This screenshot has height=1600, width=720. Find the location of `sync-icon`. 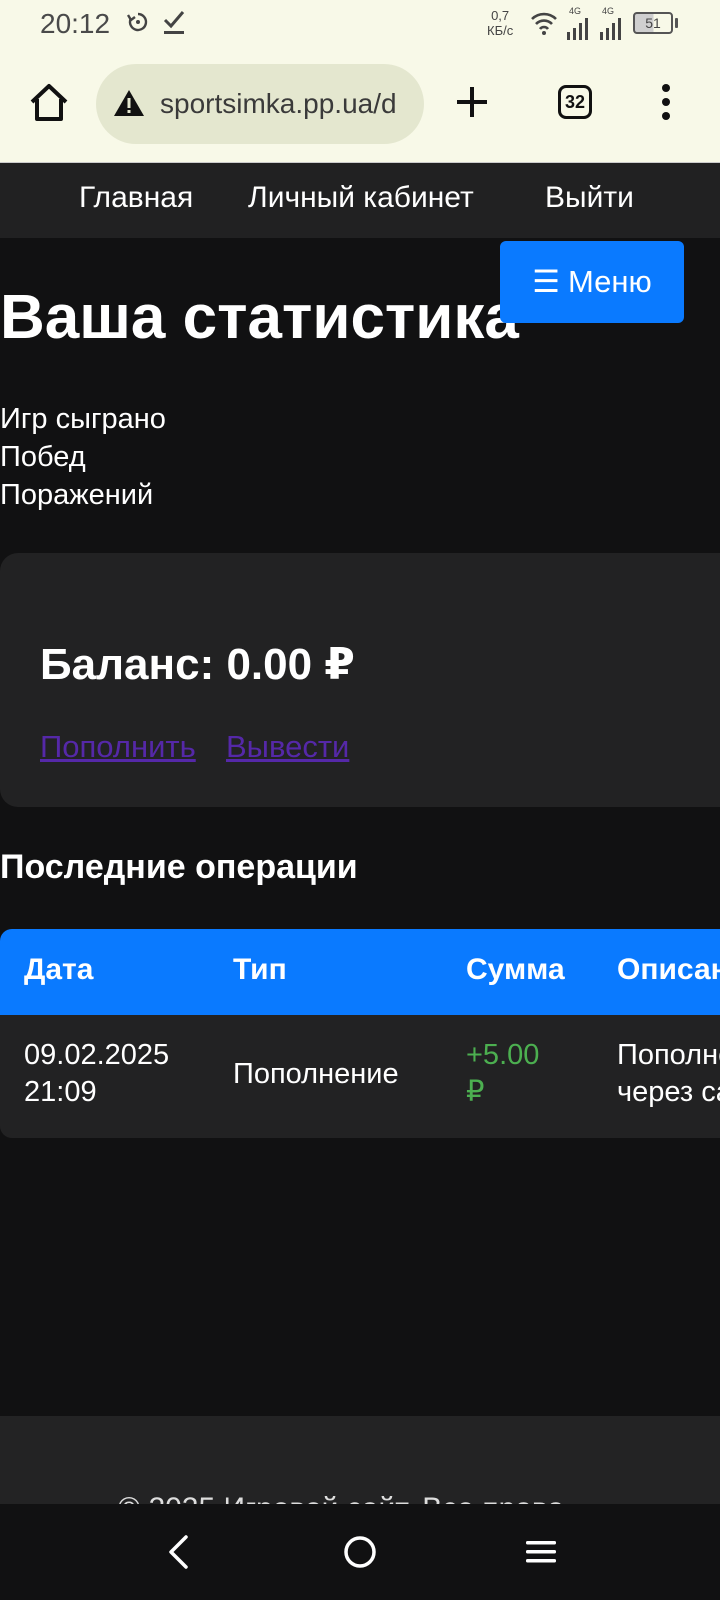

sync-icon is located at coordinates (137, 22).